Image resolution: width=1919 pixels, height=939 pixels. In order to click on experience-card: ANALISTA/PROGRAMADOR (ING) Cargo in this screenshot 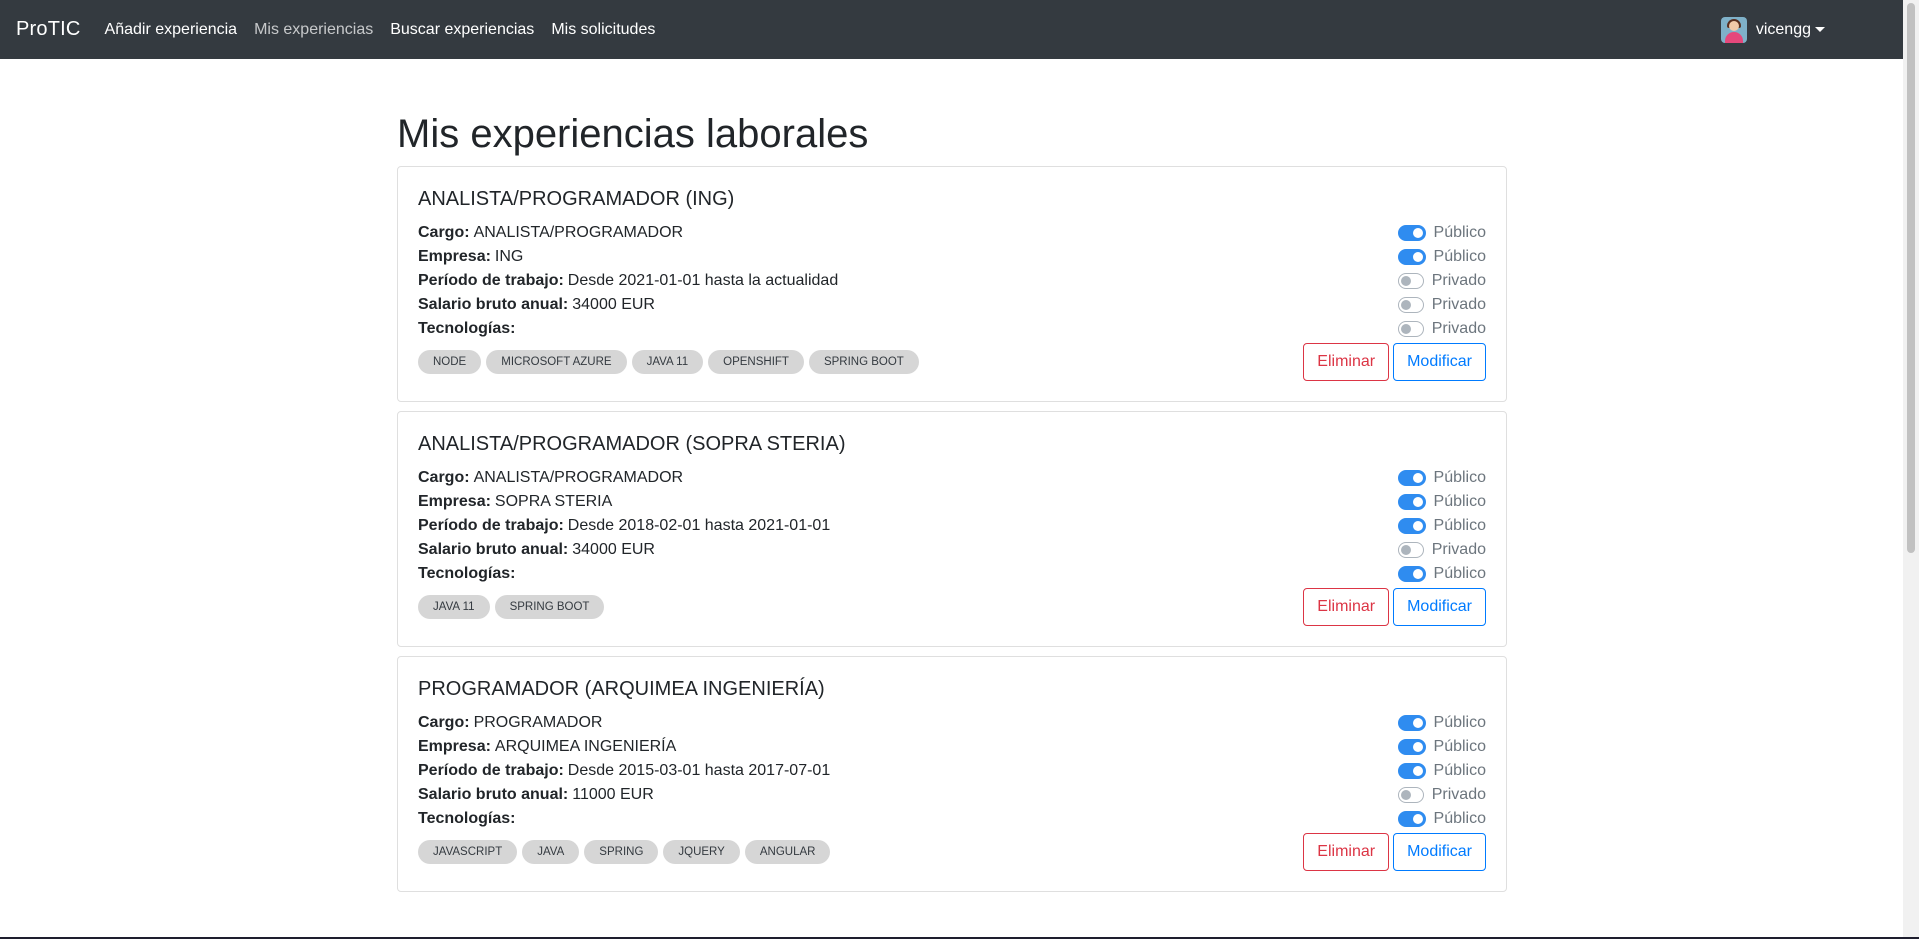, I will do `click(952, 284)`.